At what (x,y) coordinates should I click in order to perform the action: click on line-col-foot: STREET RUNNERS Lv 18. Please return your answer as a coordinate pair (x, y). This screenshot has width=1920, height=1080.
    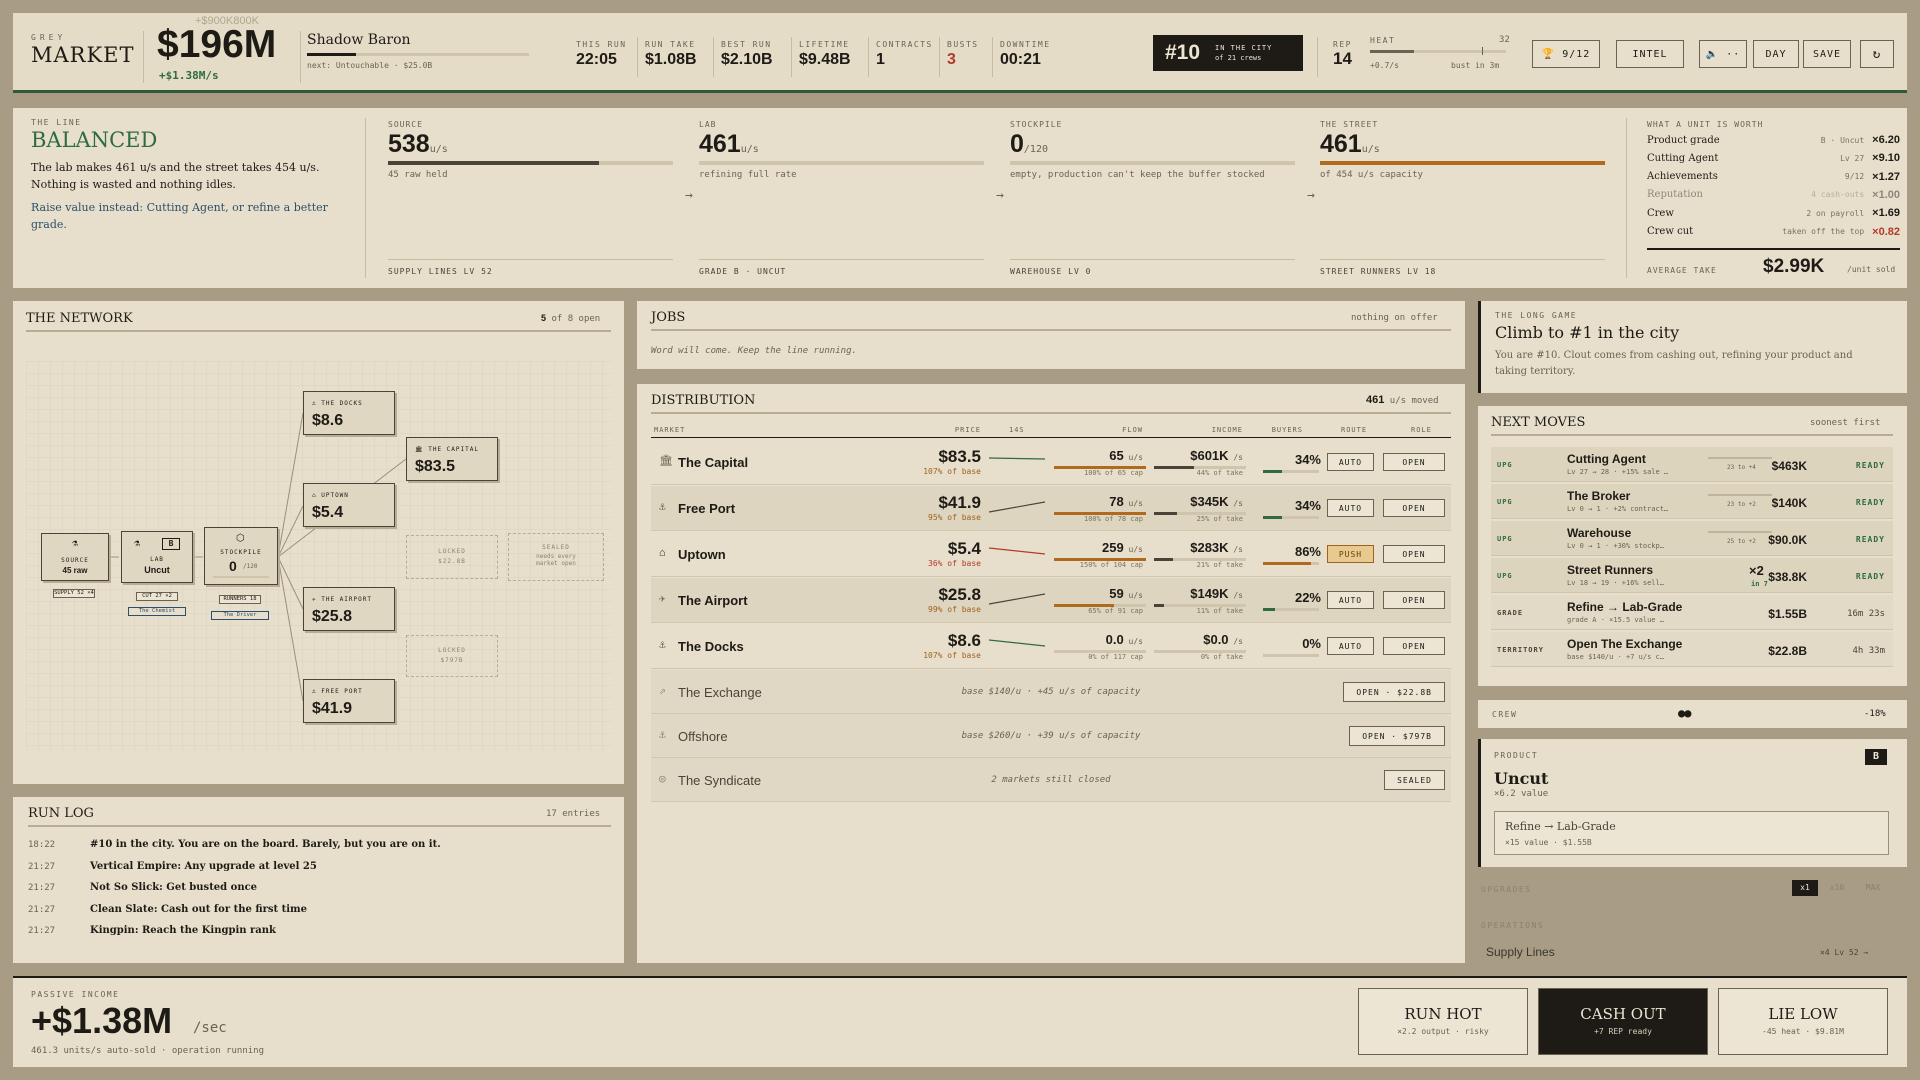
    Looking at the image, I should click on (1378, 271).